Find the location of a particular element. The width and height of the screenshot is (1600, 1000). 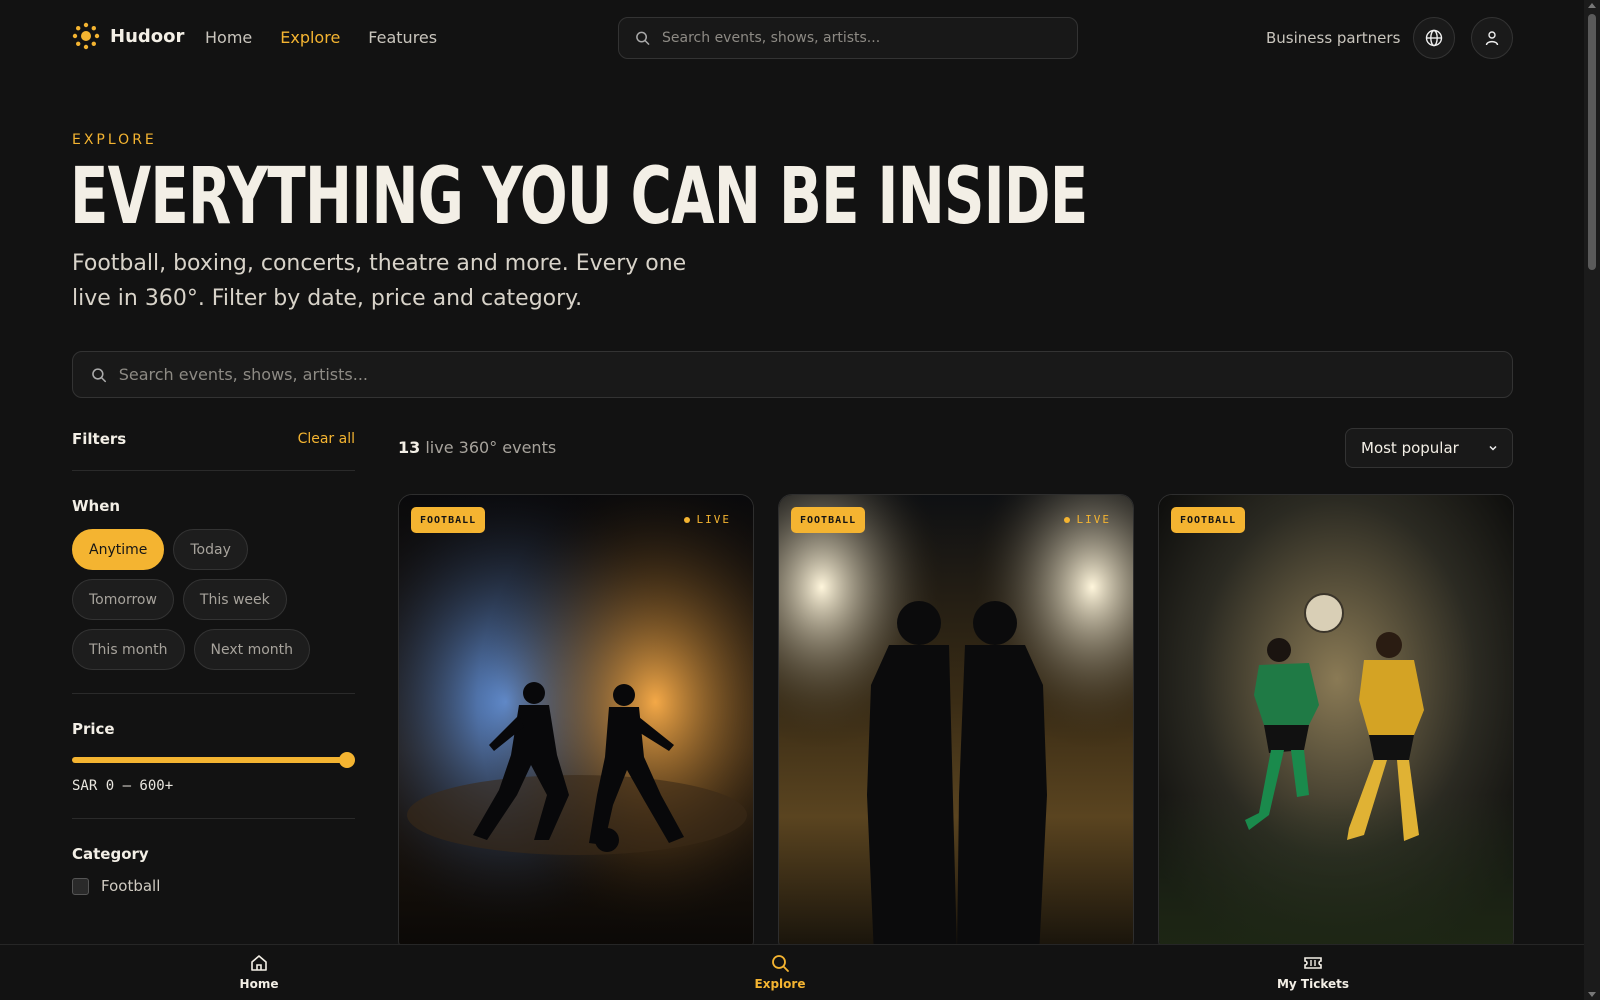

nav-explore: Explore is located at coordinates (310, 37).